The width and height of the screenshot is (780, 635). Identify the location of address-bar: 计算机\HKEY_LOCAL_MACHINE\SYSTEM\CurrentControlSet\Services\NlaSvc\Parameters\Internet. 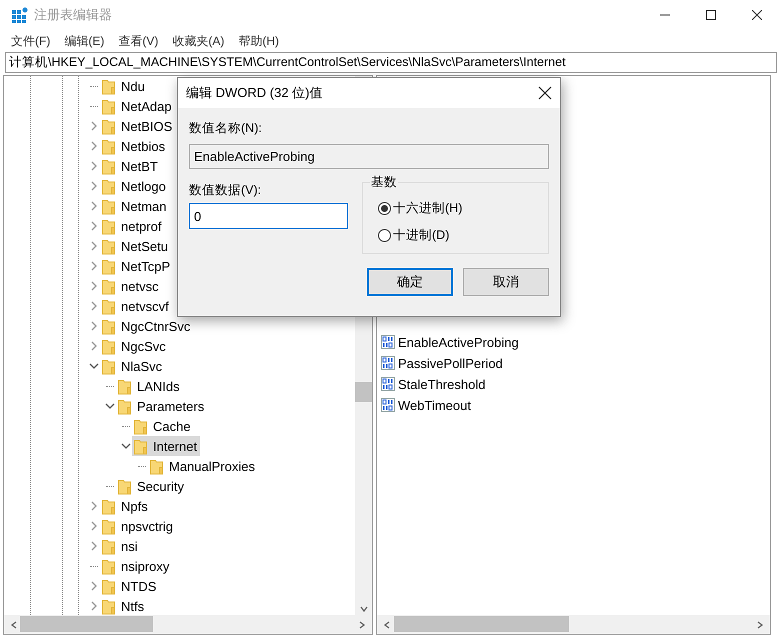
(391, 62).